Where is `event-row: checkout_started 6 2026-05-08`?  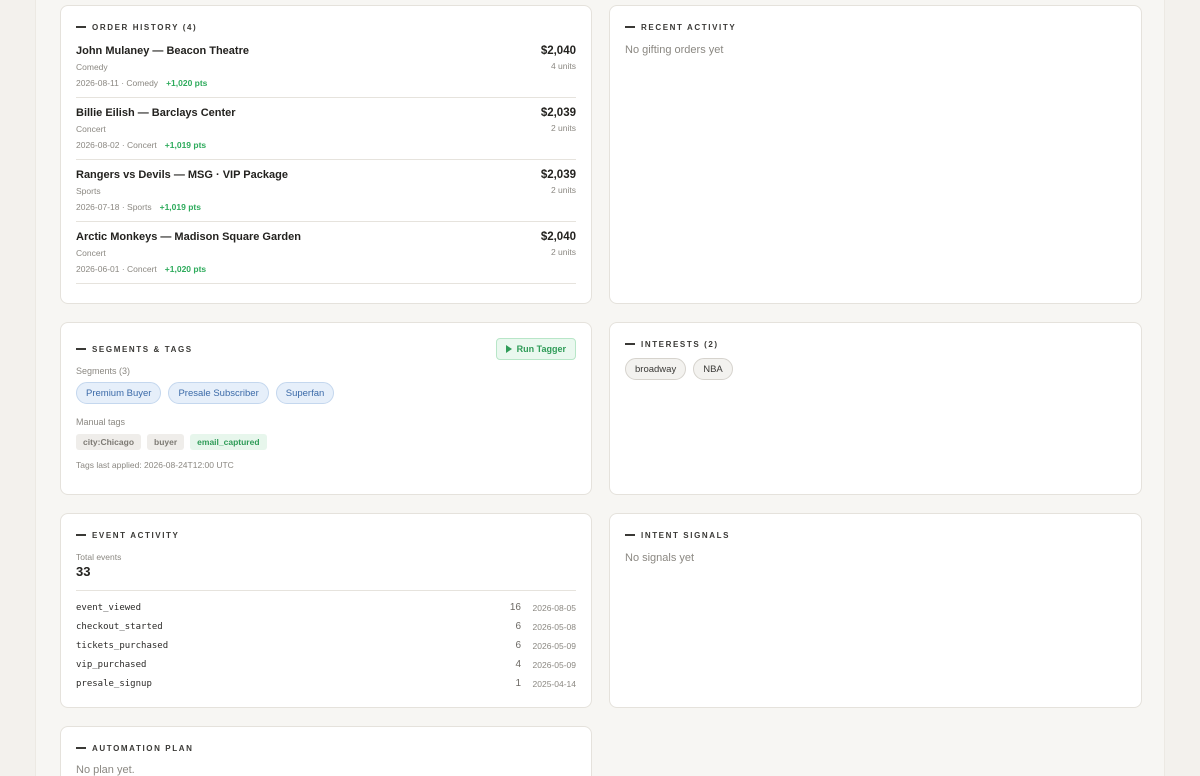 event-row: checkout_started 6 2026-05-08 is located at coordinates (326, 626).